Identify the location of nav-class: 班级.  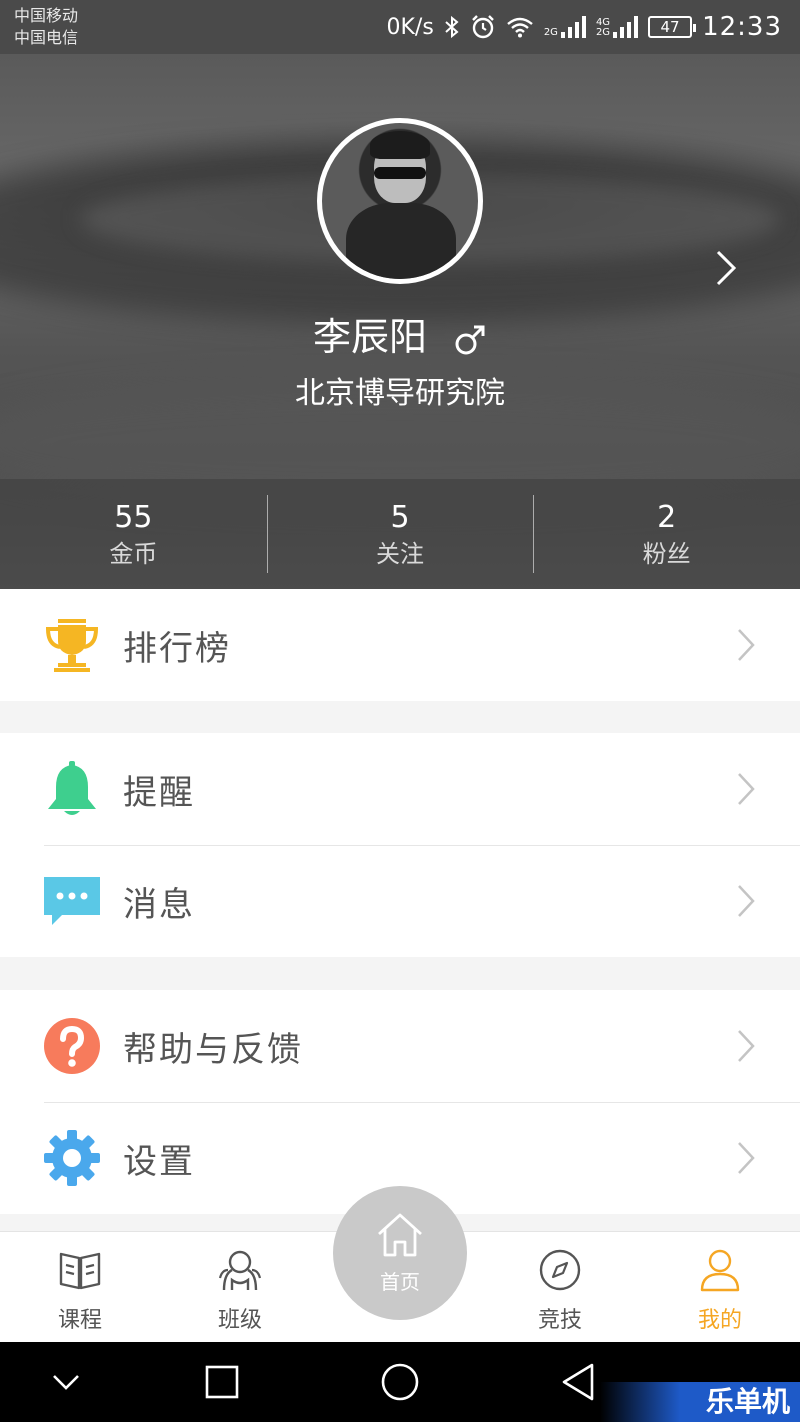
(240, 1287).